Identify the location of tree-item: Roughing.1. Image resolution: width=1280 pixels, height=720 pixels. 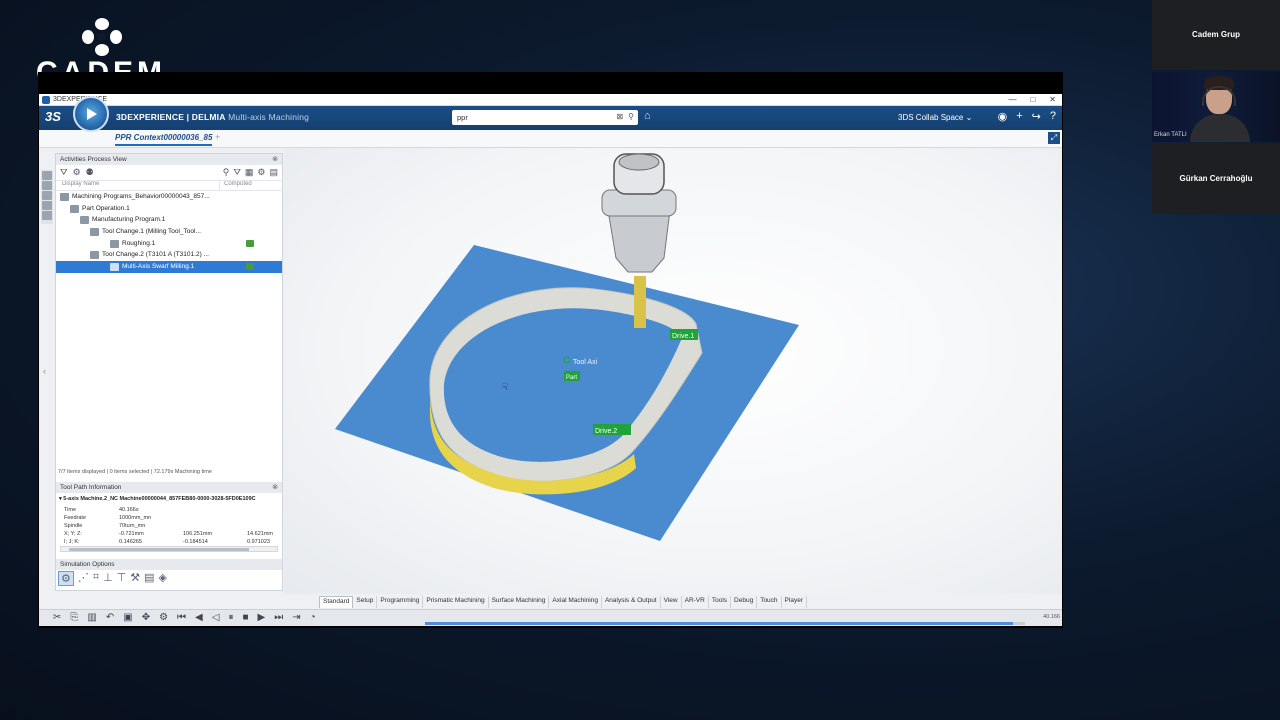
(169, 244).